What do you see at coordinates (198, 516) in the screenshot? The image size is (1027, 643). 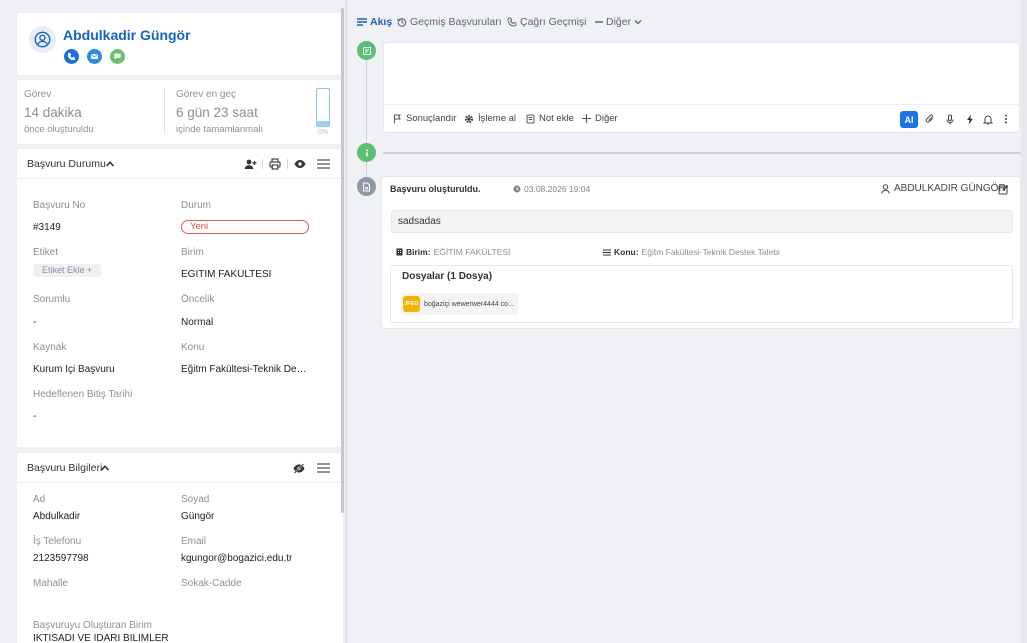 I see `field-value-soyad: Güngör` at bounding box center [198, 516].